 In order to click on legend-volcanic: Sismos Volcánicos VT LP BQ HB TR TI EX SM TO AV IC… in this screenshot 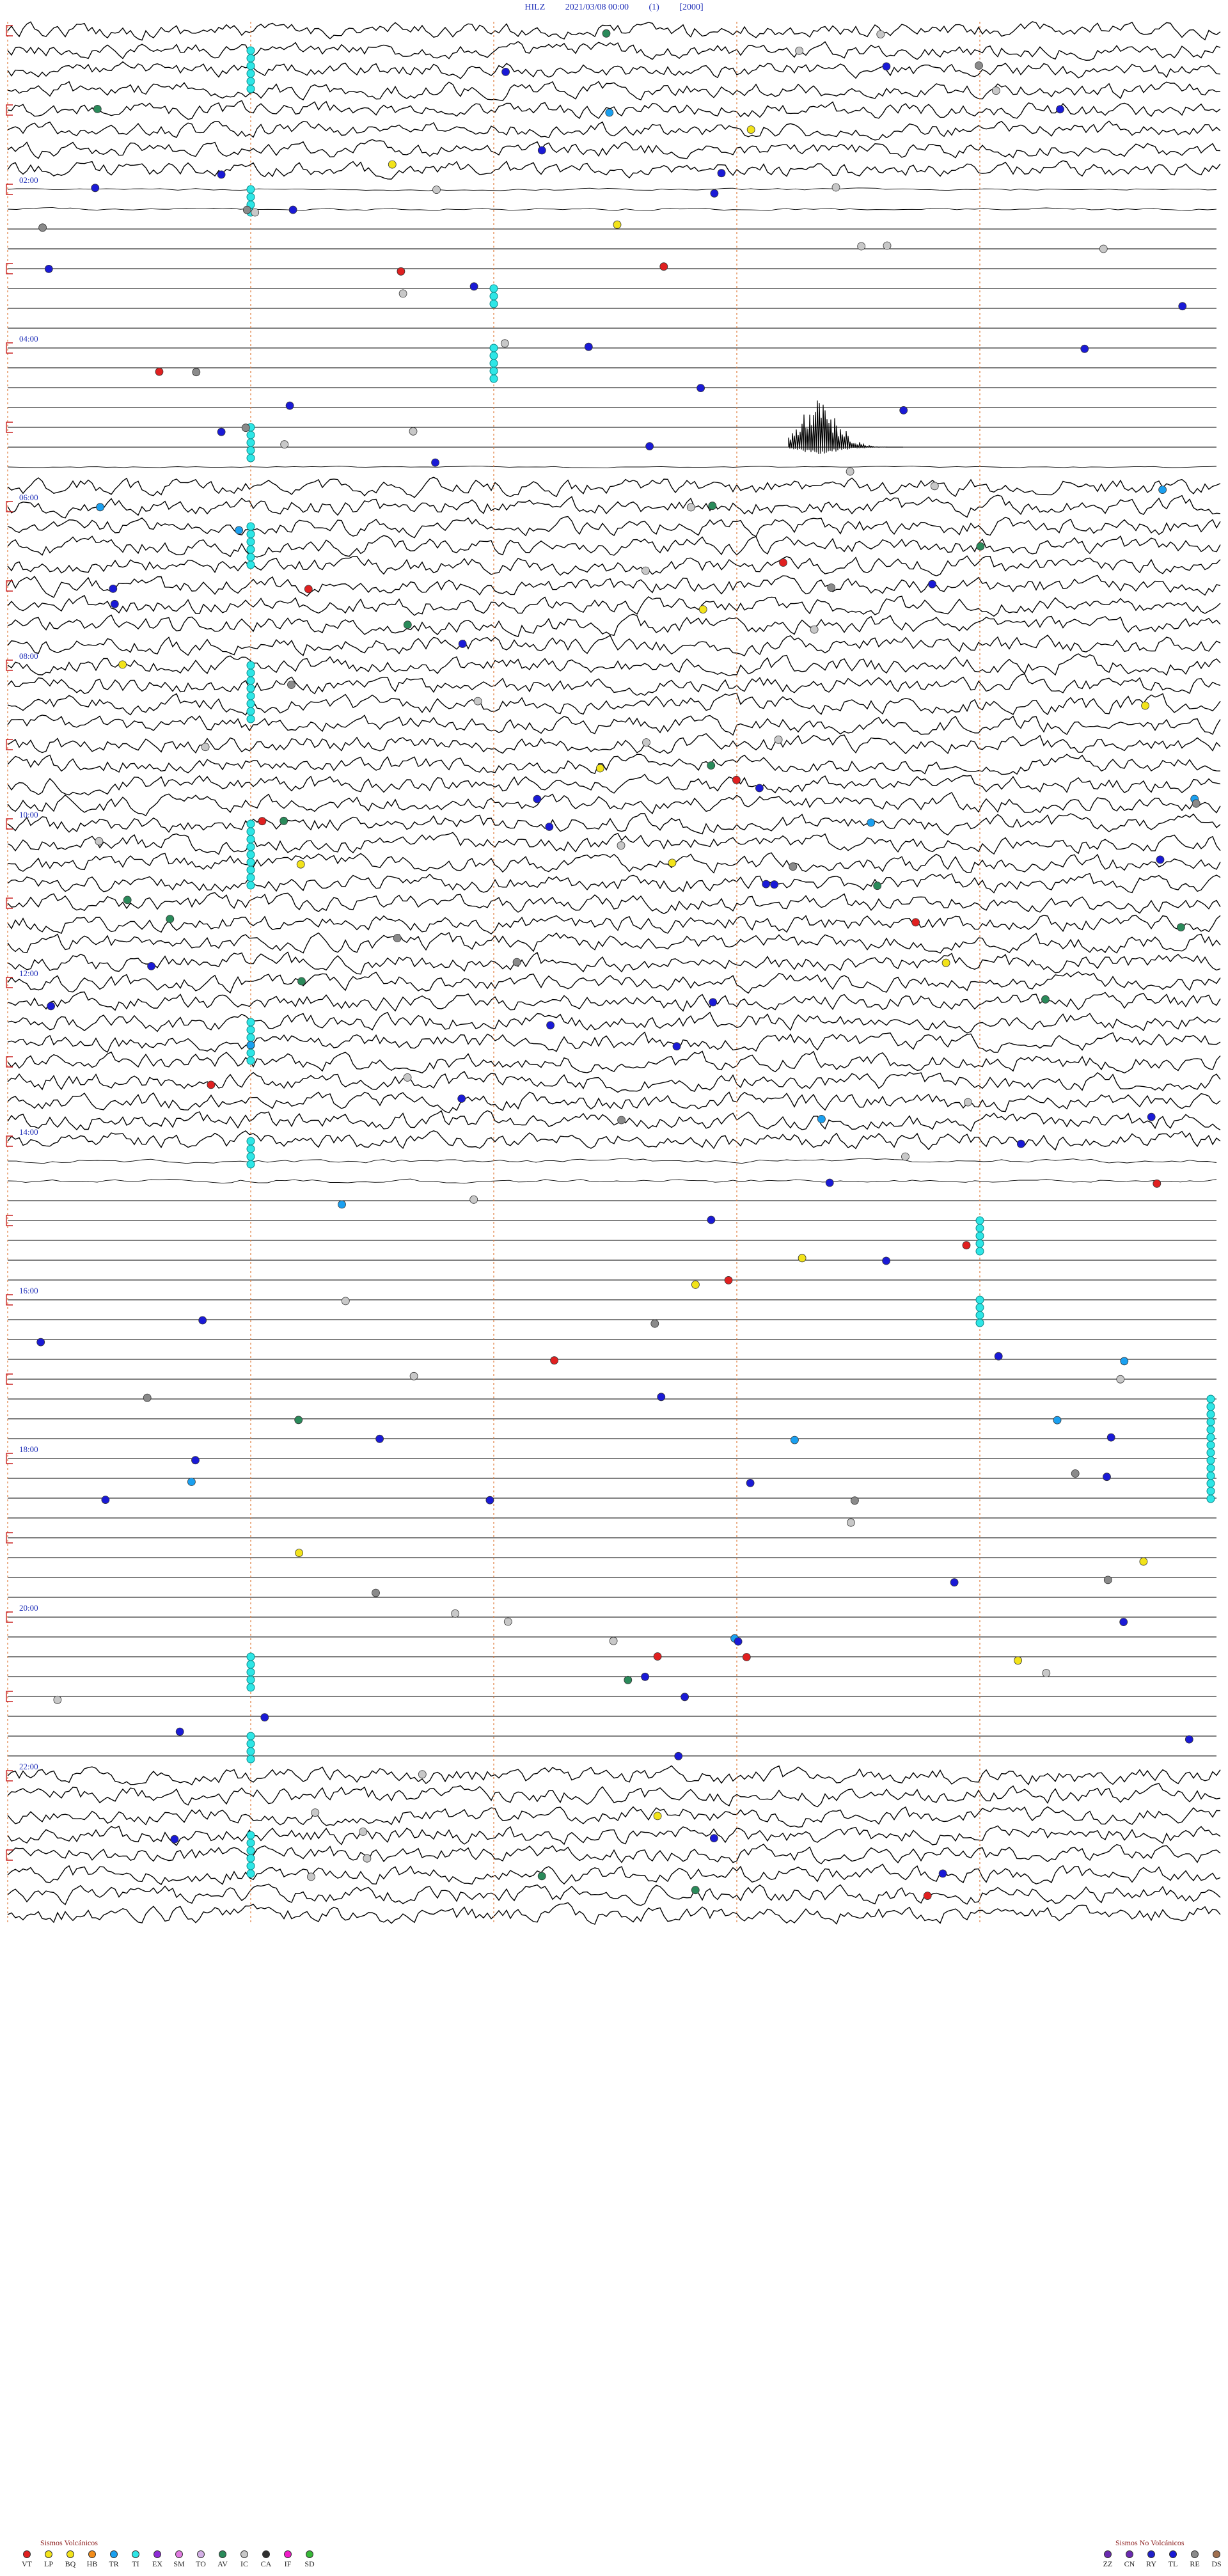, I will do `click(168, 2553)`.